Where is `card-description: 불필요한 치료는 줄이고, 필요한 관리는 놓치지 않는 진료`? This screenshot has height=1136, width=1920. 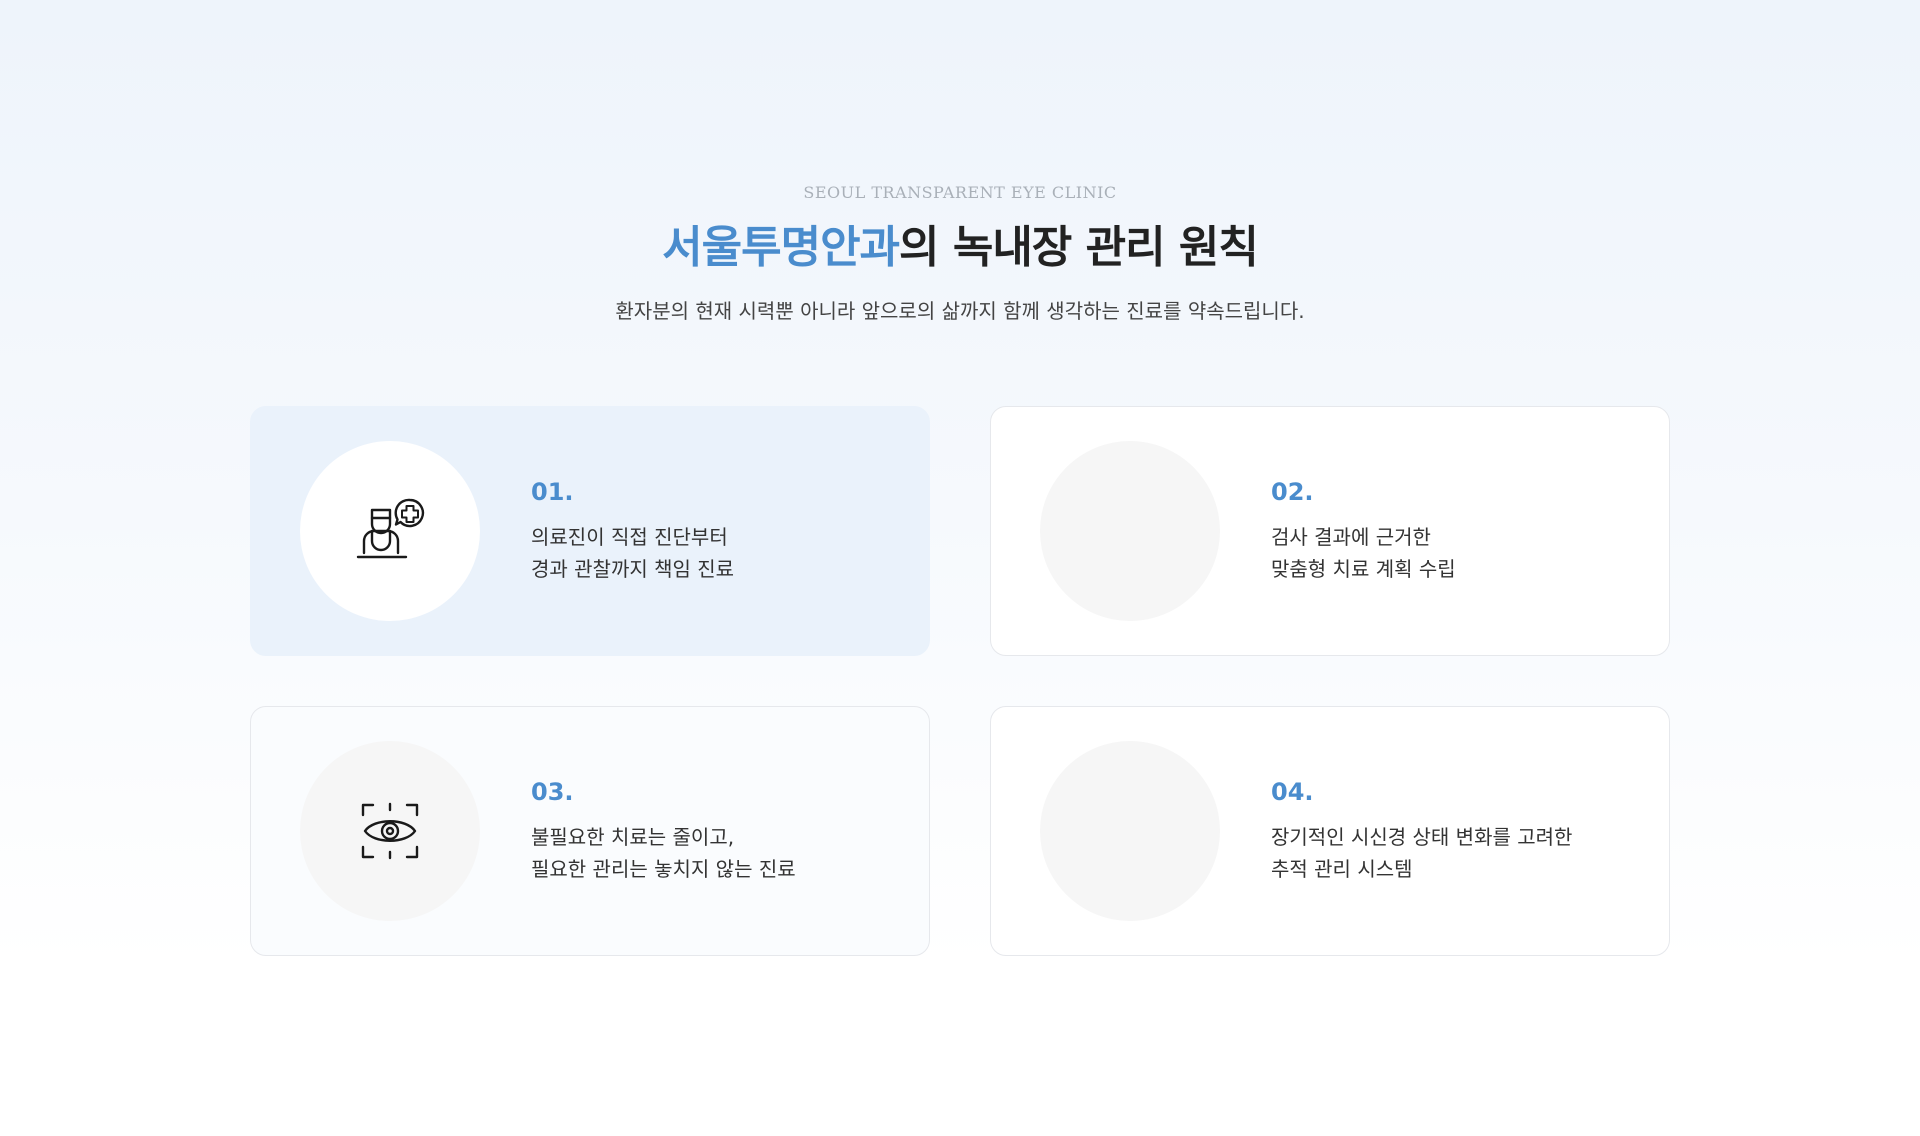
card-description: 불필요한 치료는 줄이고, 필요한 관리는 놓치지 않는 진료 is located at coordinates (663, 853).